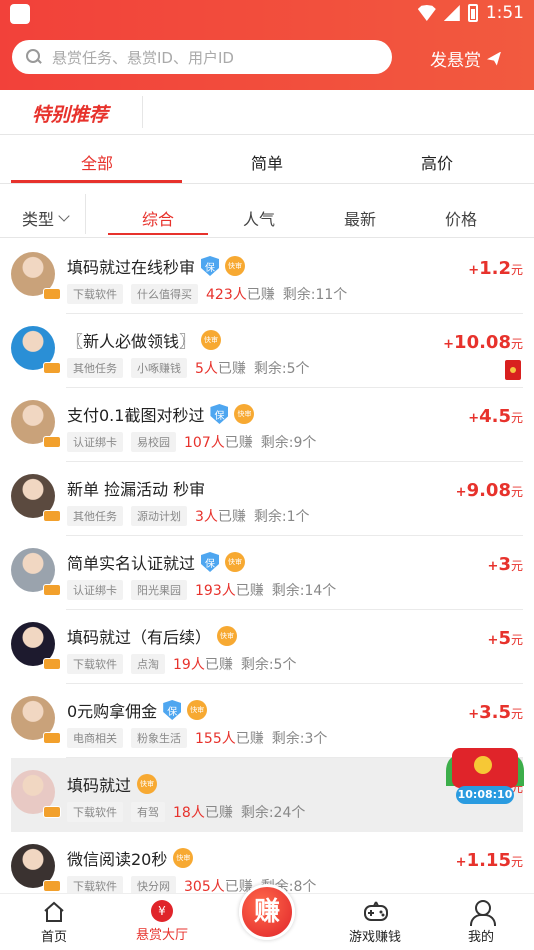  What do you see at coordinates (281, 517) in the screenshot?
I see `remaining-count: 剩余:1个` at bounding box center [281, 517].